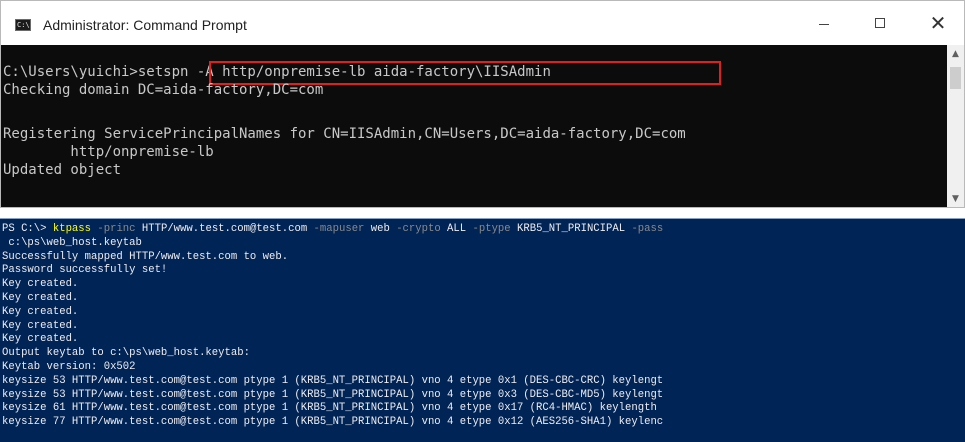 Image resolution: width=965 pixels, height=442 pixels. I want to click on maximize-icon, so click(880, 23).